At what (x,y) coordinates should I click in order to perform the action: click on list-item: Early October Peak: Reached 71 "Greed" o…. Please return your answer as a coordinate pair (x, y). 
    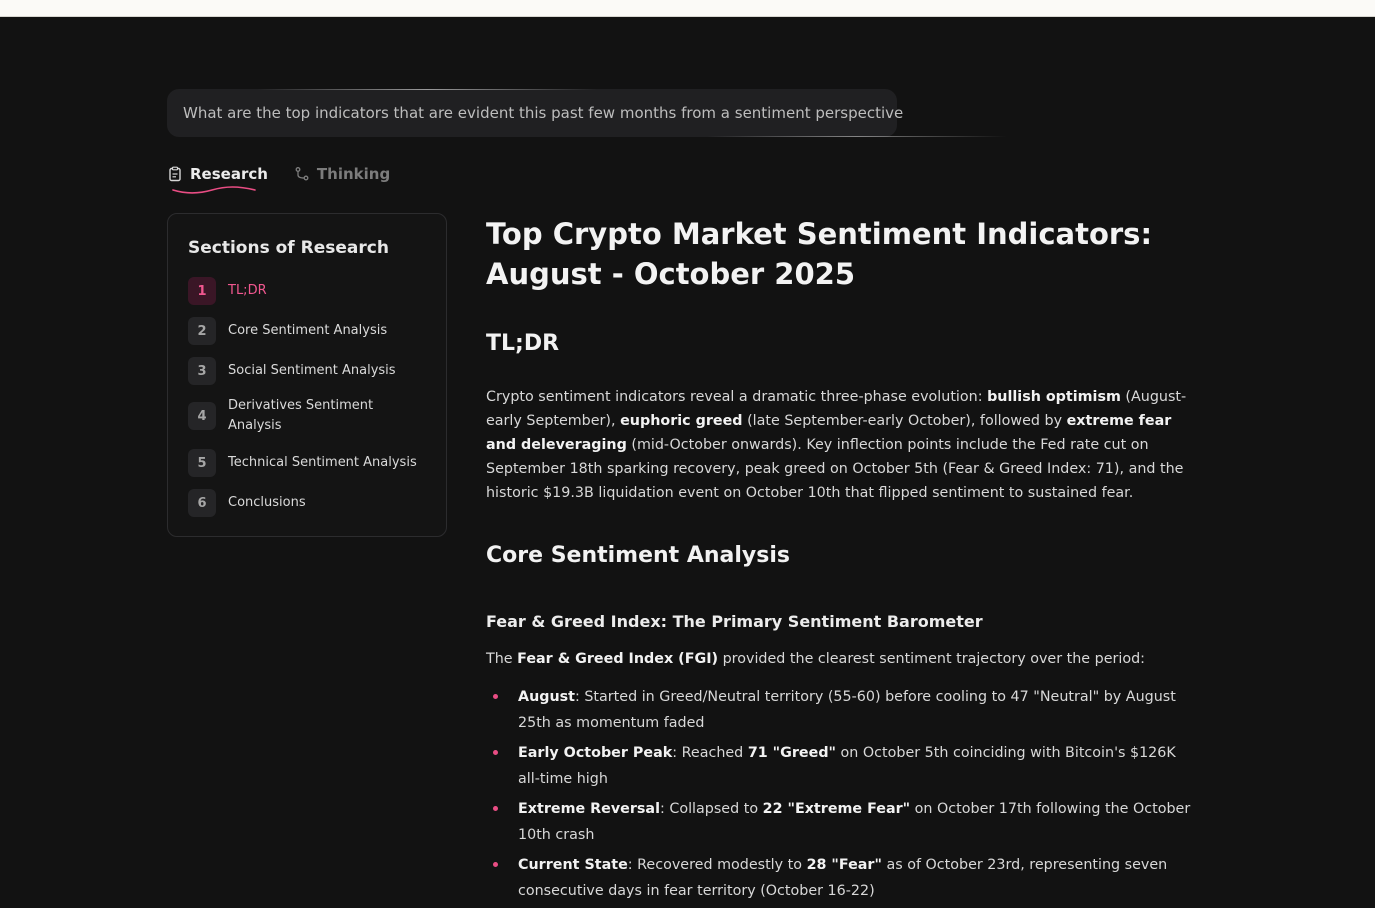
    Looking at the image, I should click on (841, 766).